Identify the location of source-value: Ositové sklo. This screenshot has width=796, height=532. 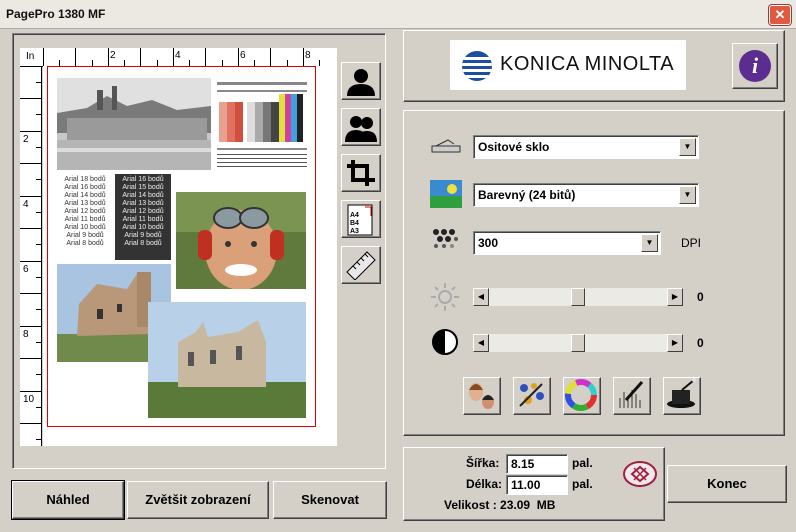
(514, 147).